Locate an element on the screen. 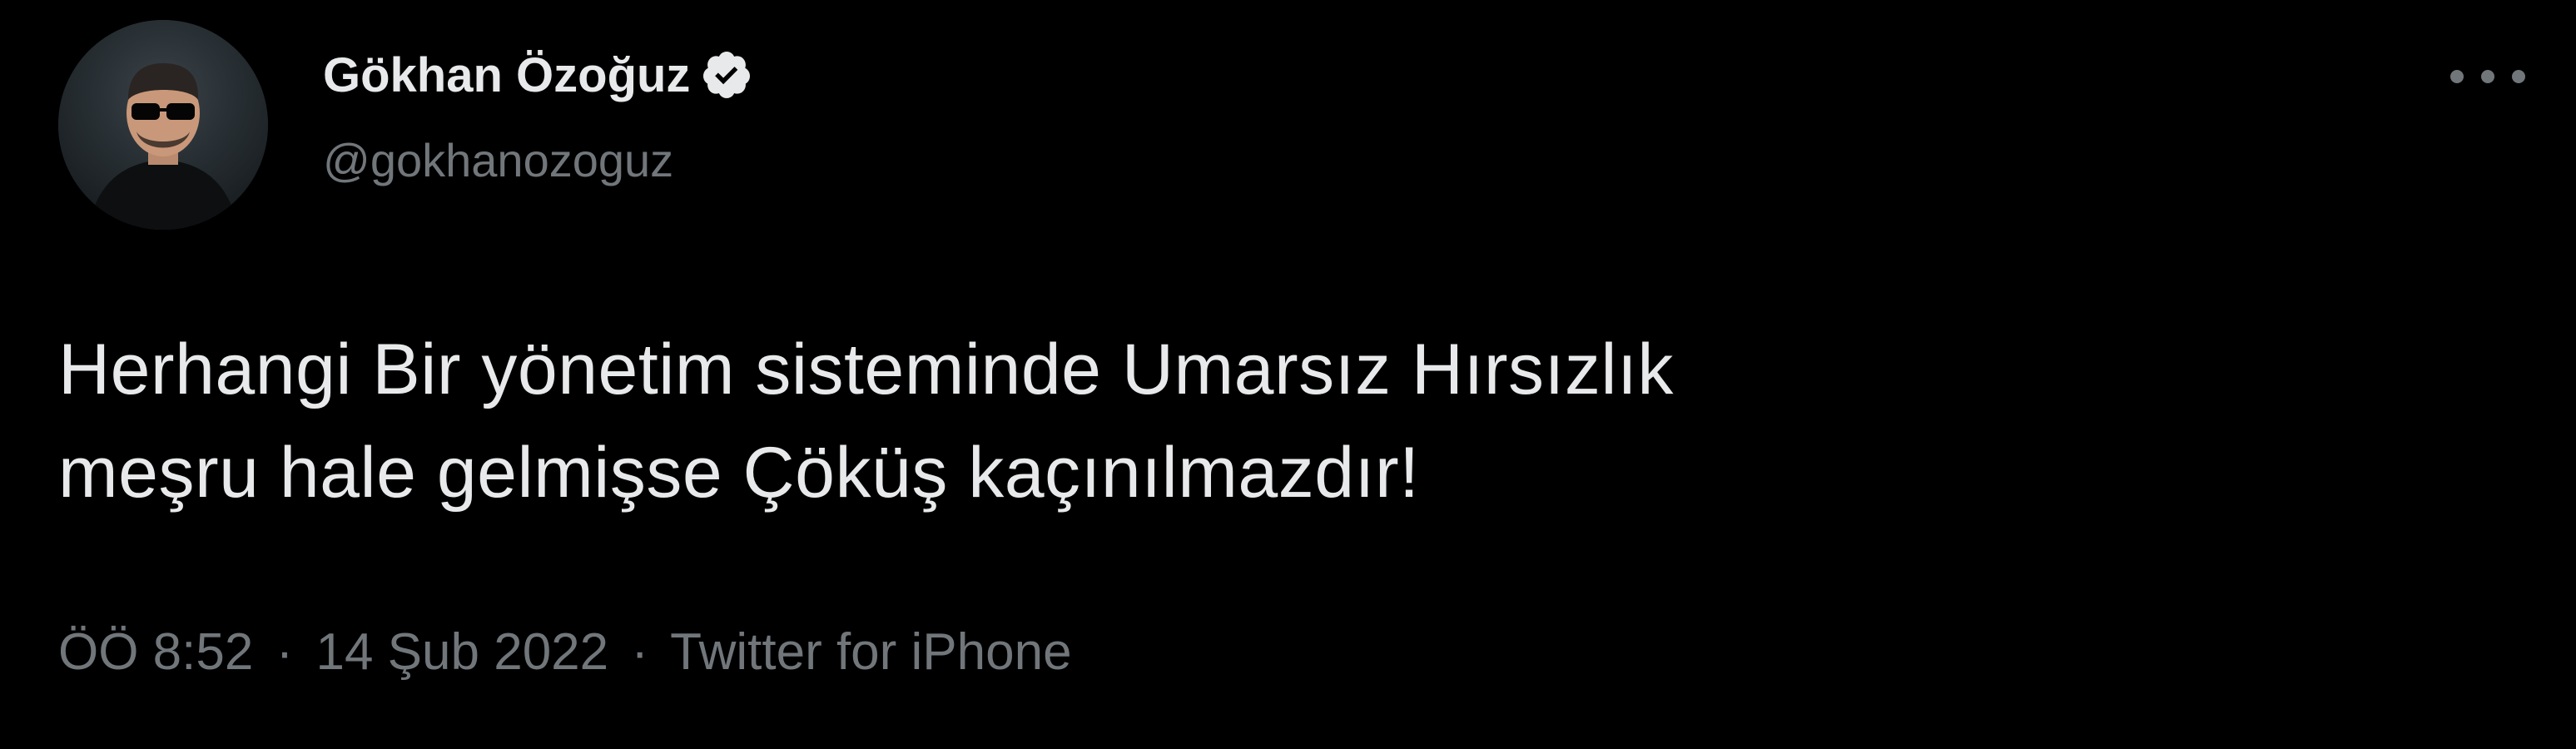 The height and width of the screenshot is (749, 2576). more-options-icon is located at coordinates (2487, 77).